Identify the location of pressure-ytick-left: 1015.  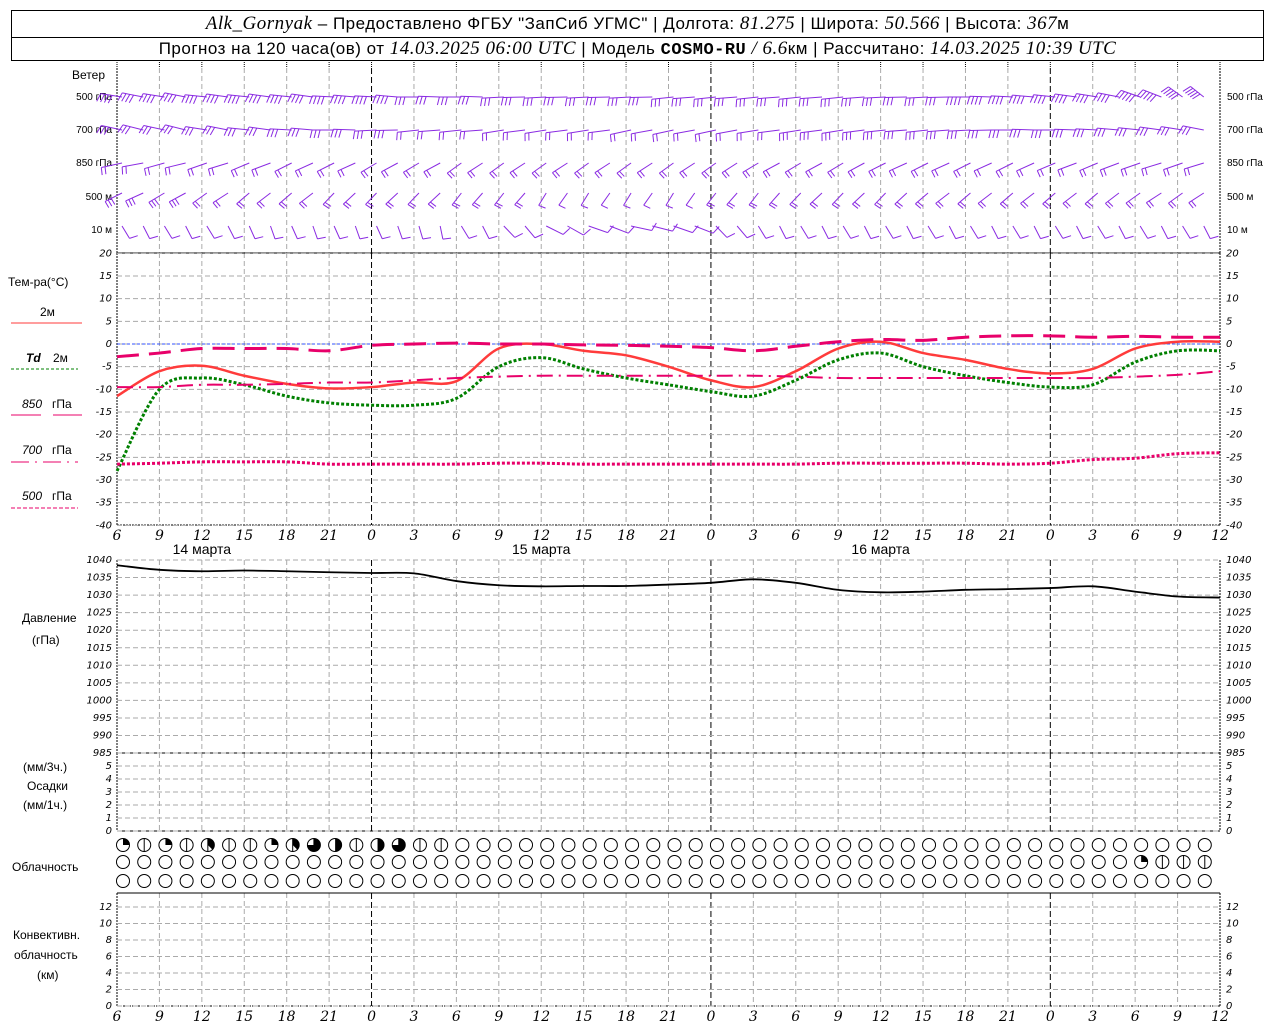
(99, 648).